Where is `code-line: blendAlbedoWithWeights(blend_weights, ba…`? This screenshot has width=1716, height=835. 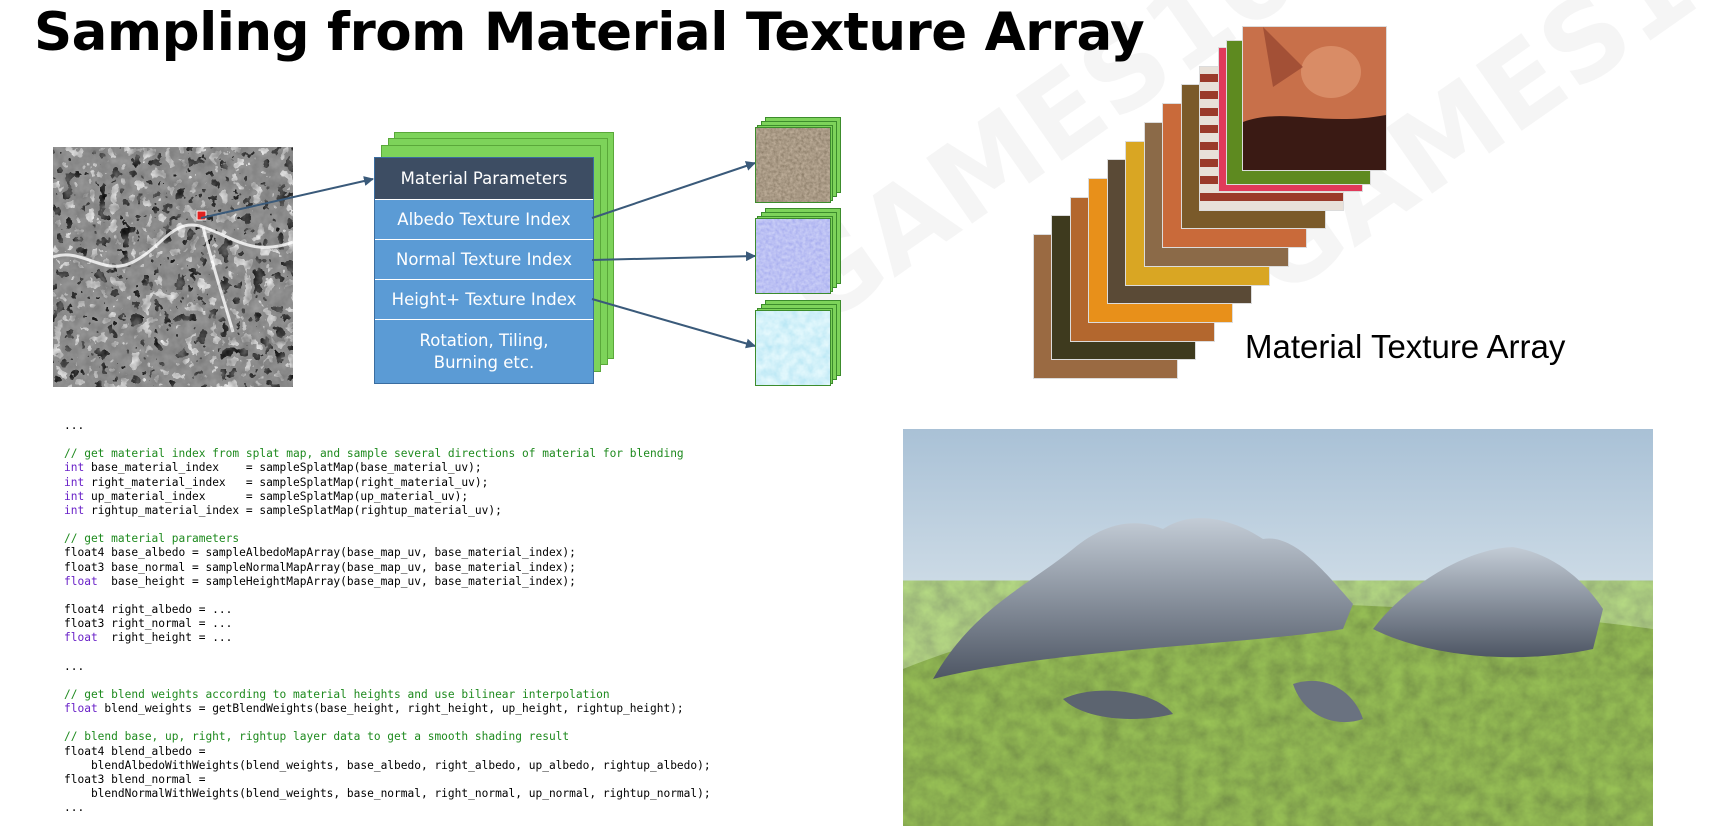 code-line: blendAlbedoWithWeights(blend_weights, ba… is located at coordinates (387, 766).